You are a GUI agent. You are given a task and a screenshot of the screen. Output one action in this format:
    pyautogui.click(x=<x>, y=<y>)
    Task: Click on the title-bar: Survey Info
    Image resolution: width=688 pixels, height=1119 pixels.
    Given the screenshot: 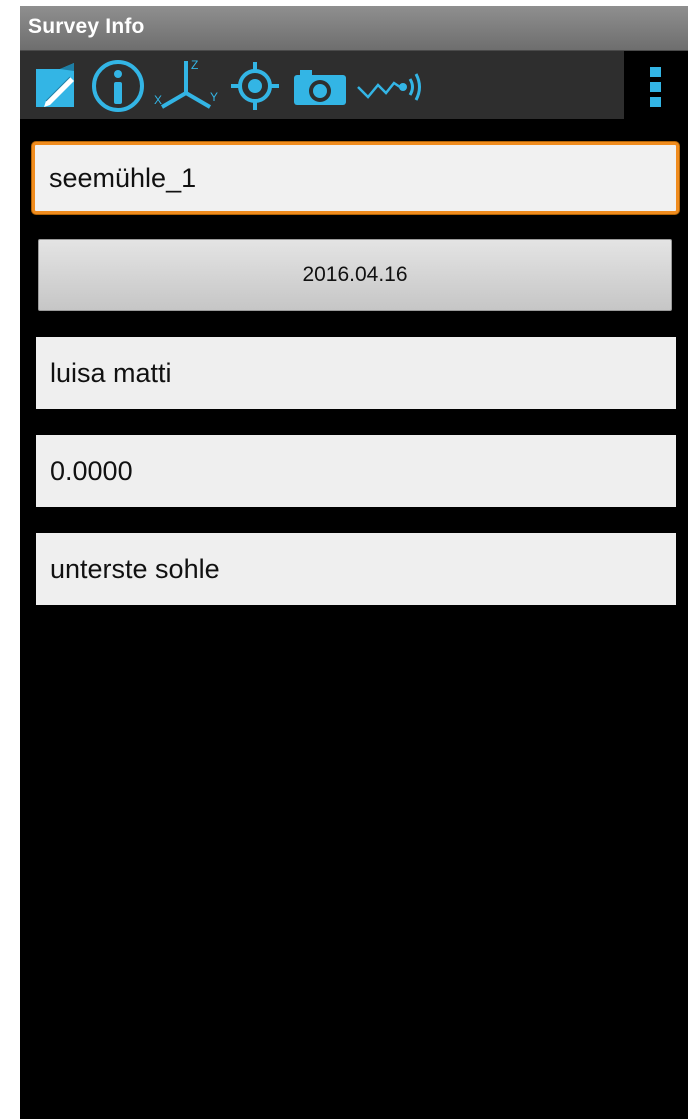 What is the action you would take?
    pyautogui.click(x=354, y=28)
    